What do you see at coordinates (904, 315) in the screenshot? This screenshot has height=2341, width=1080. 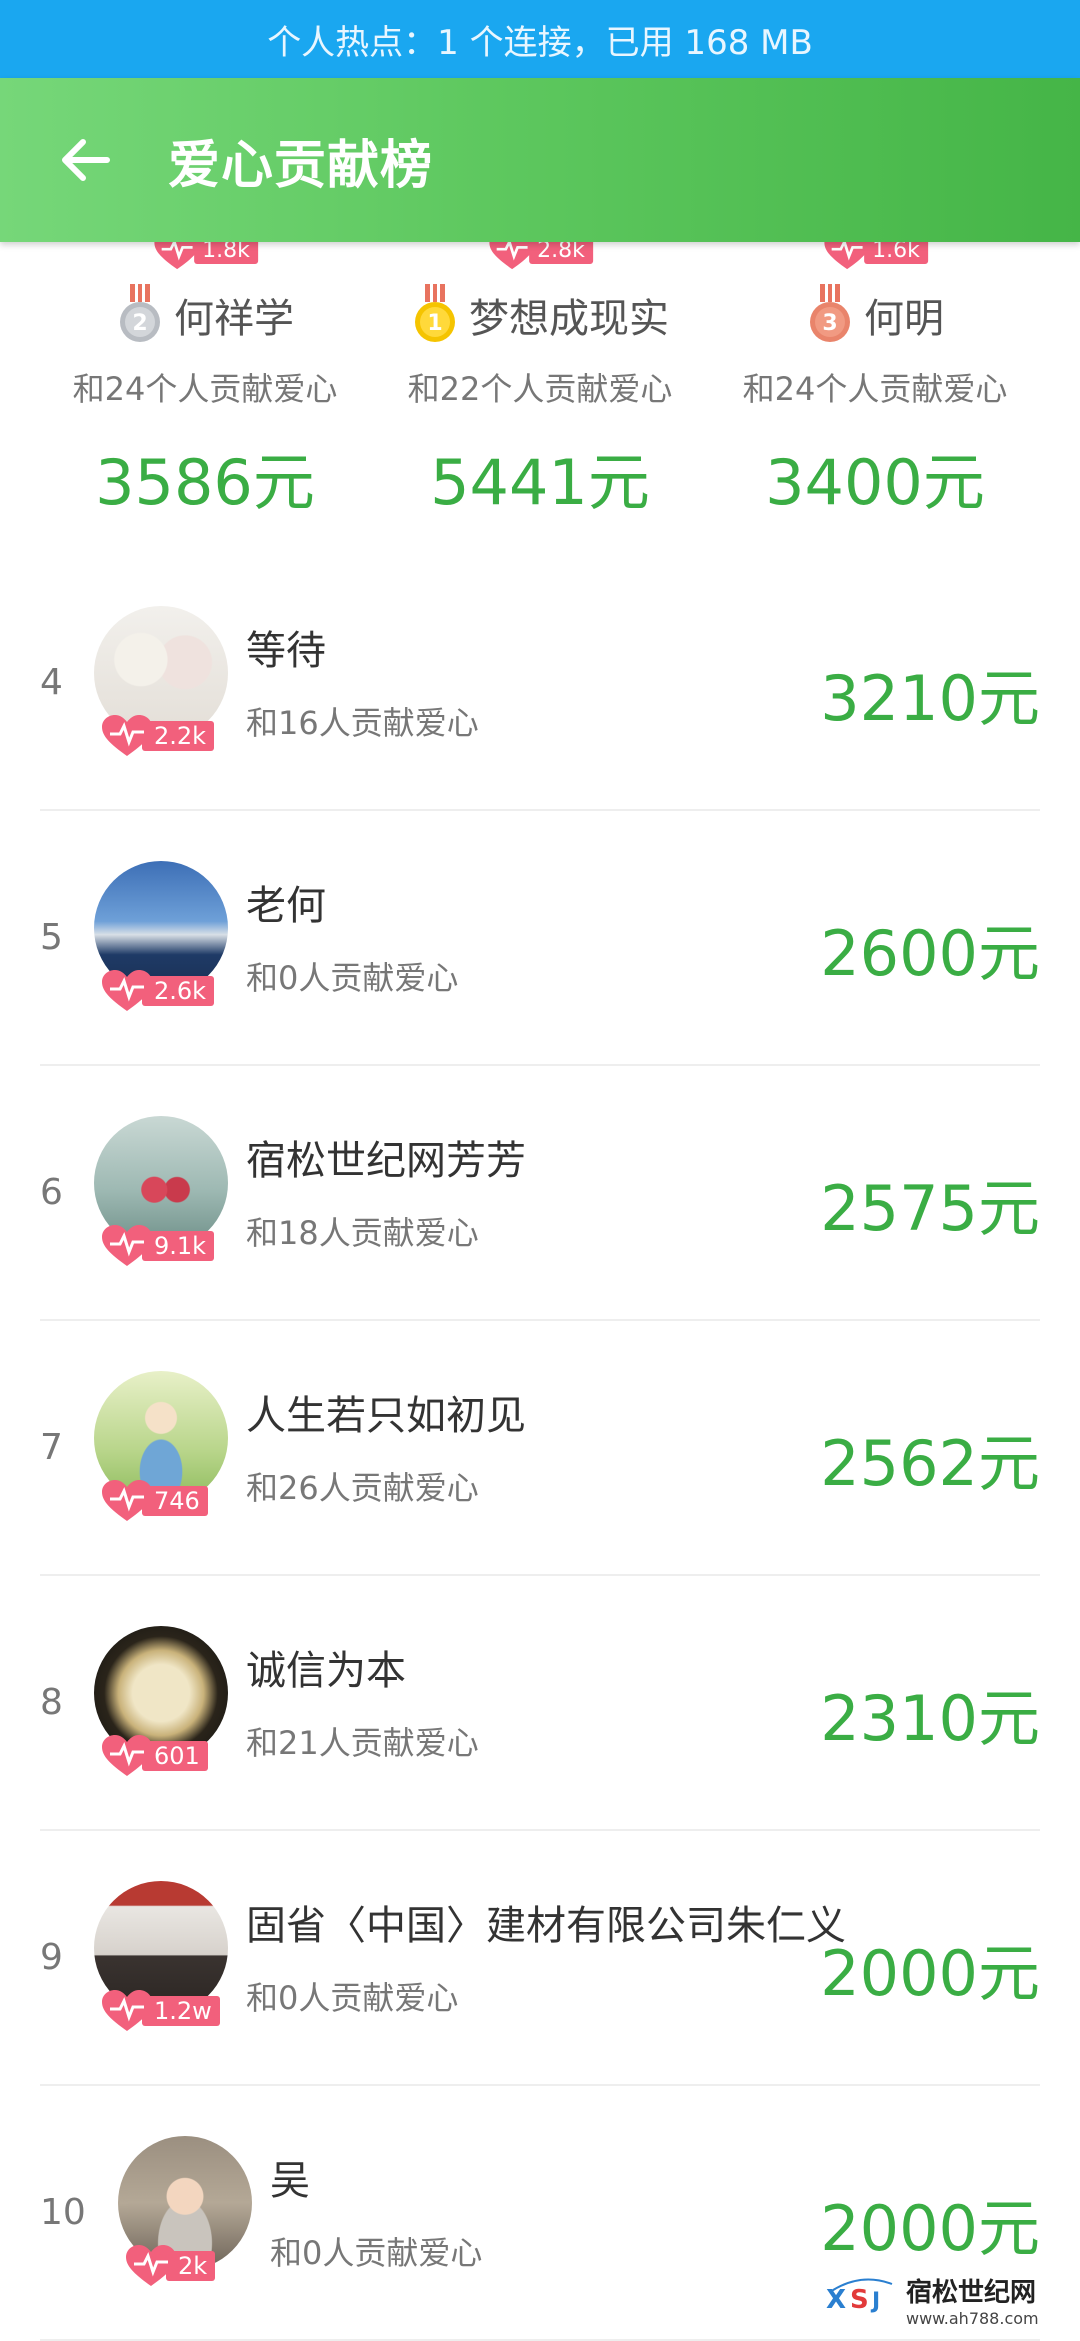 I see `podium-name: 何明` at bounding box center [904, 315].